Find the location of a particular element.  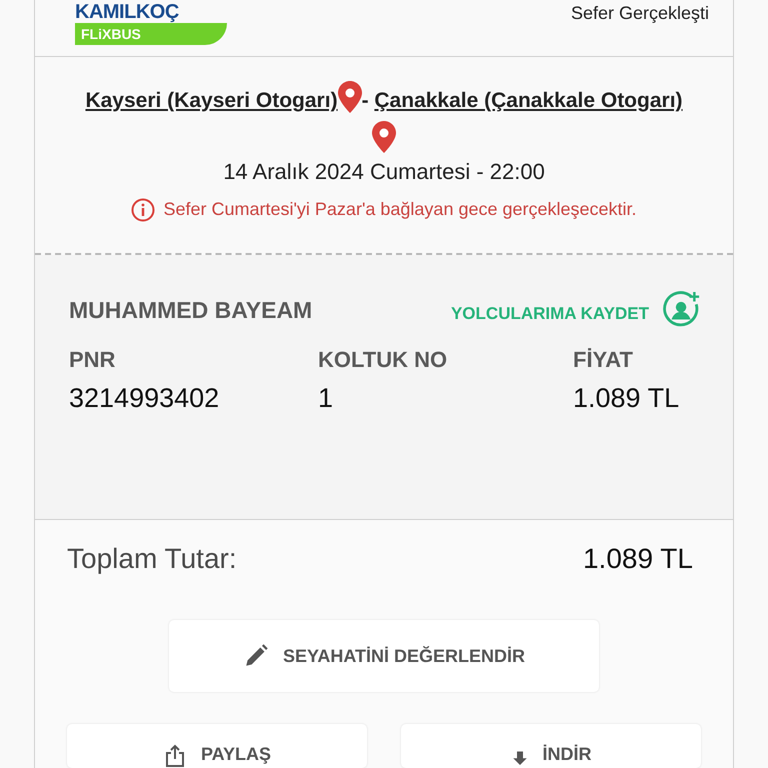

download-button: İNDİR is located at coordinates (551, 746).